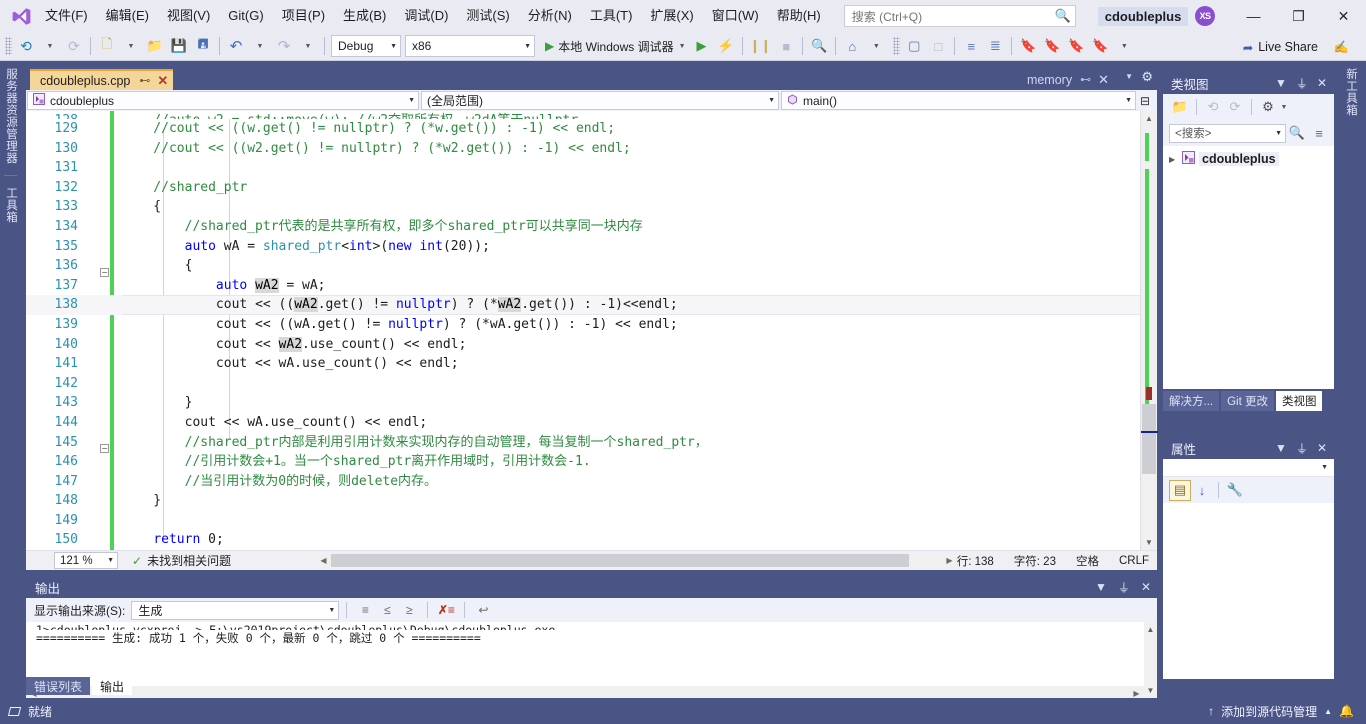 This screenshot has height=724, width=1366. Describe the element at coordinates (112, 686) in the screenshot. I see `tab-output: 输出` at that location.